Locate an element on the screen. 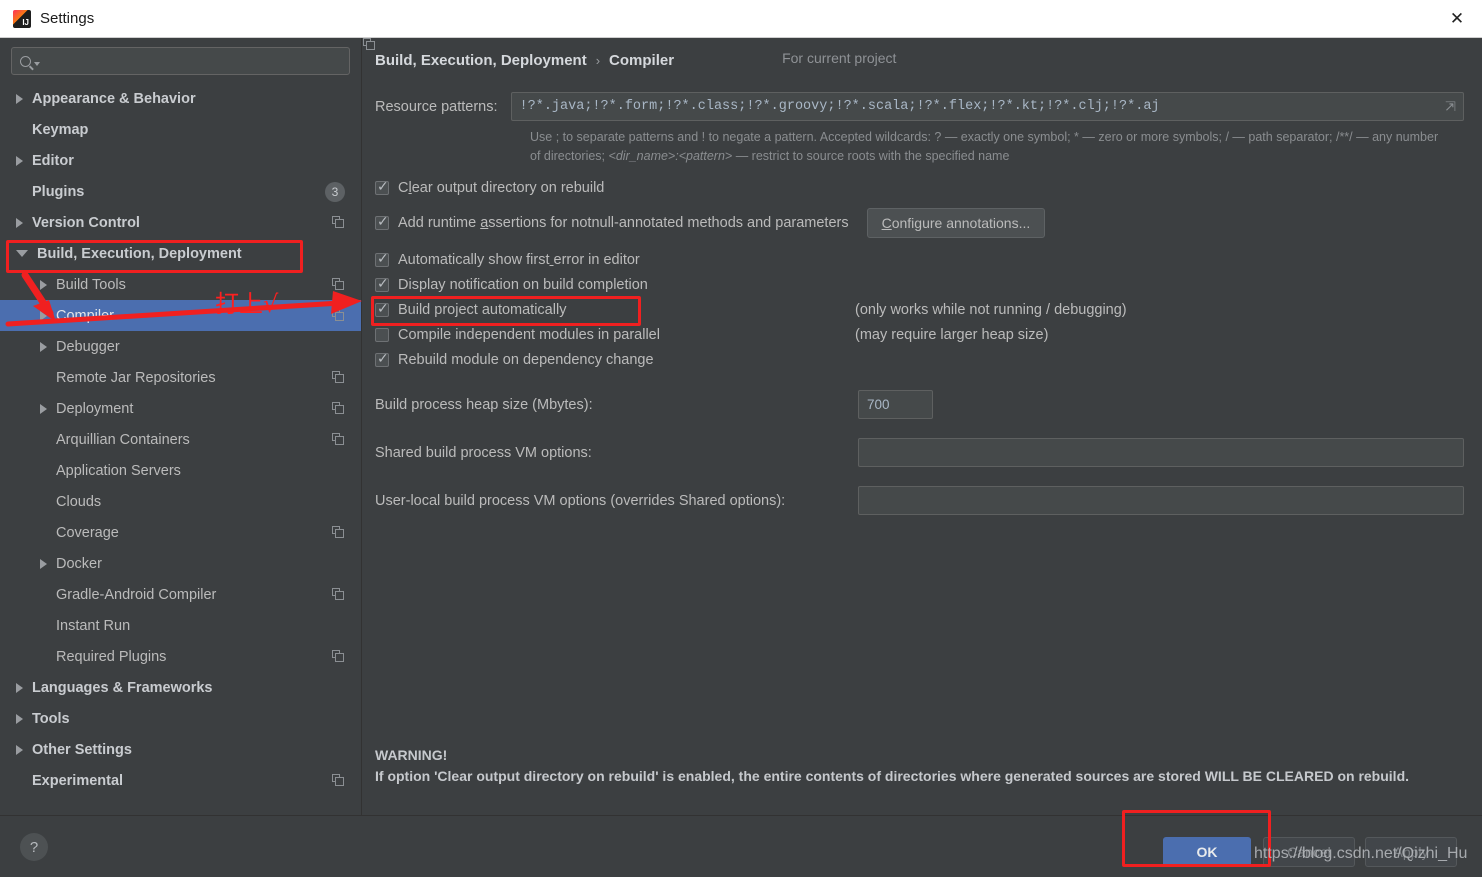  userlocal-vm-options-input is located at coordinates (1161, 500).